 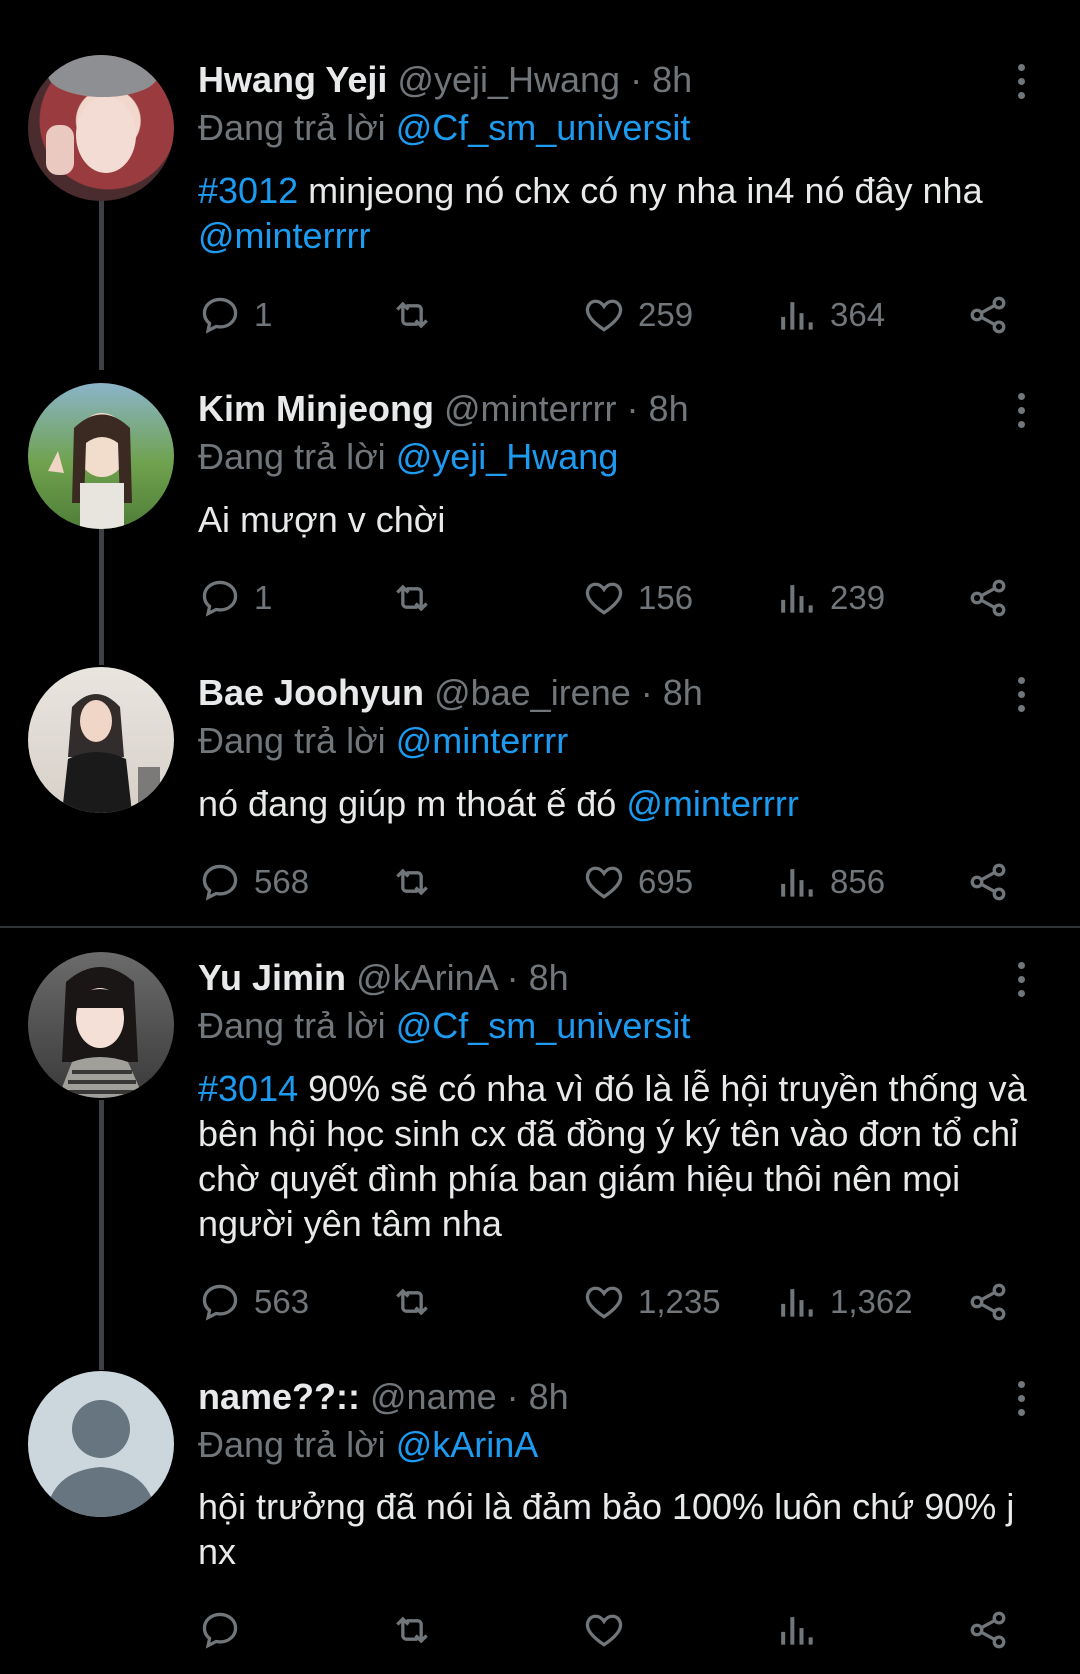 What do you see at coordinates (272, 977) in the screenshot?
I see `display-name: Yu Jimin` at bounding box center [272, 977].